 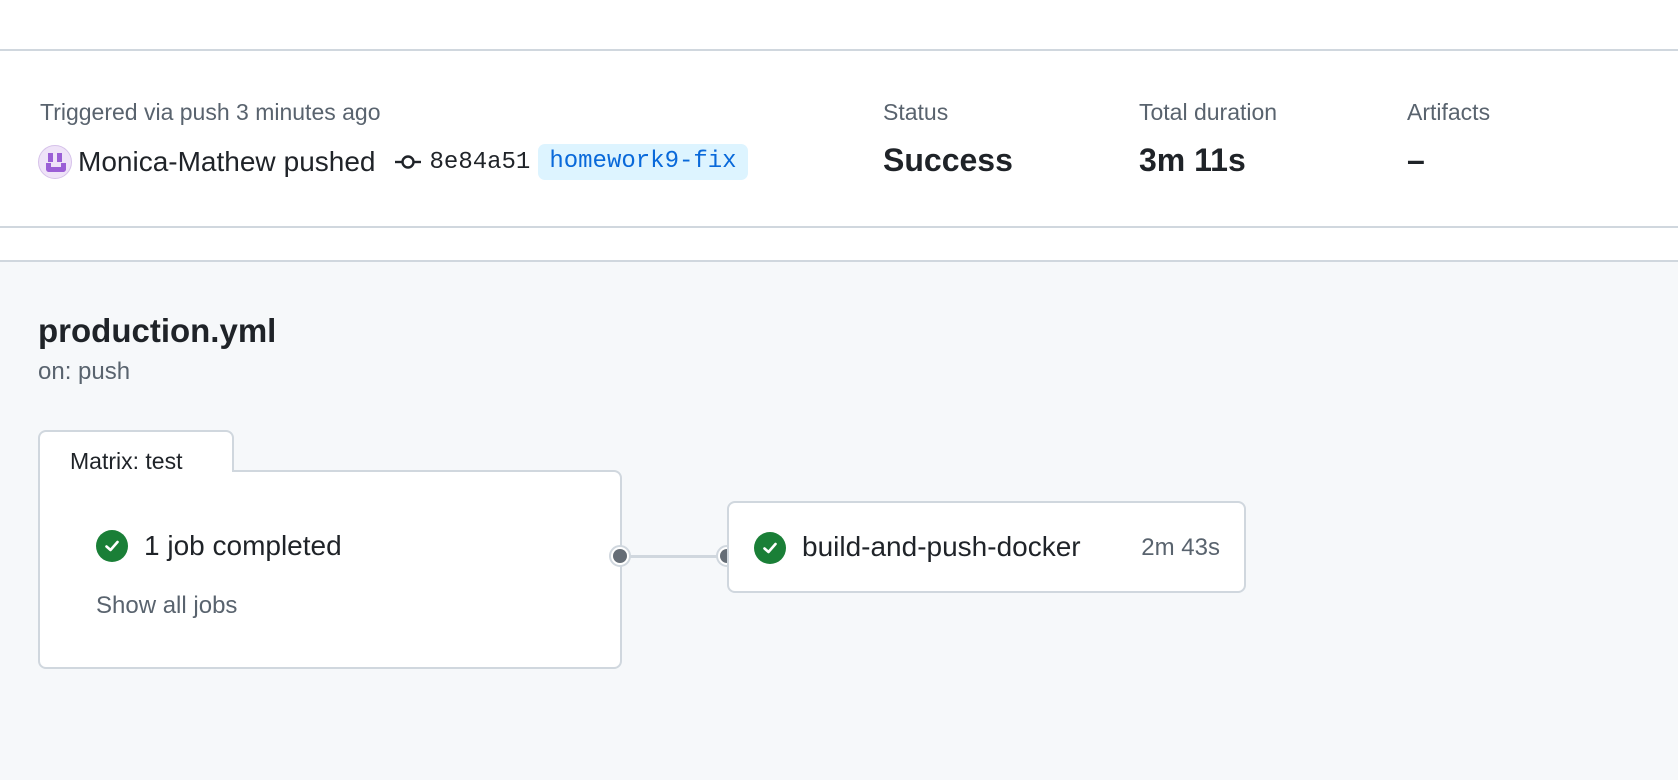 I want to click on job-connector, so click(x=674, y=556).